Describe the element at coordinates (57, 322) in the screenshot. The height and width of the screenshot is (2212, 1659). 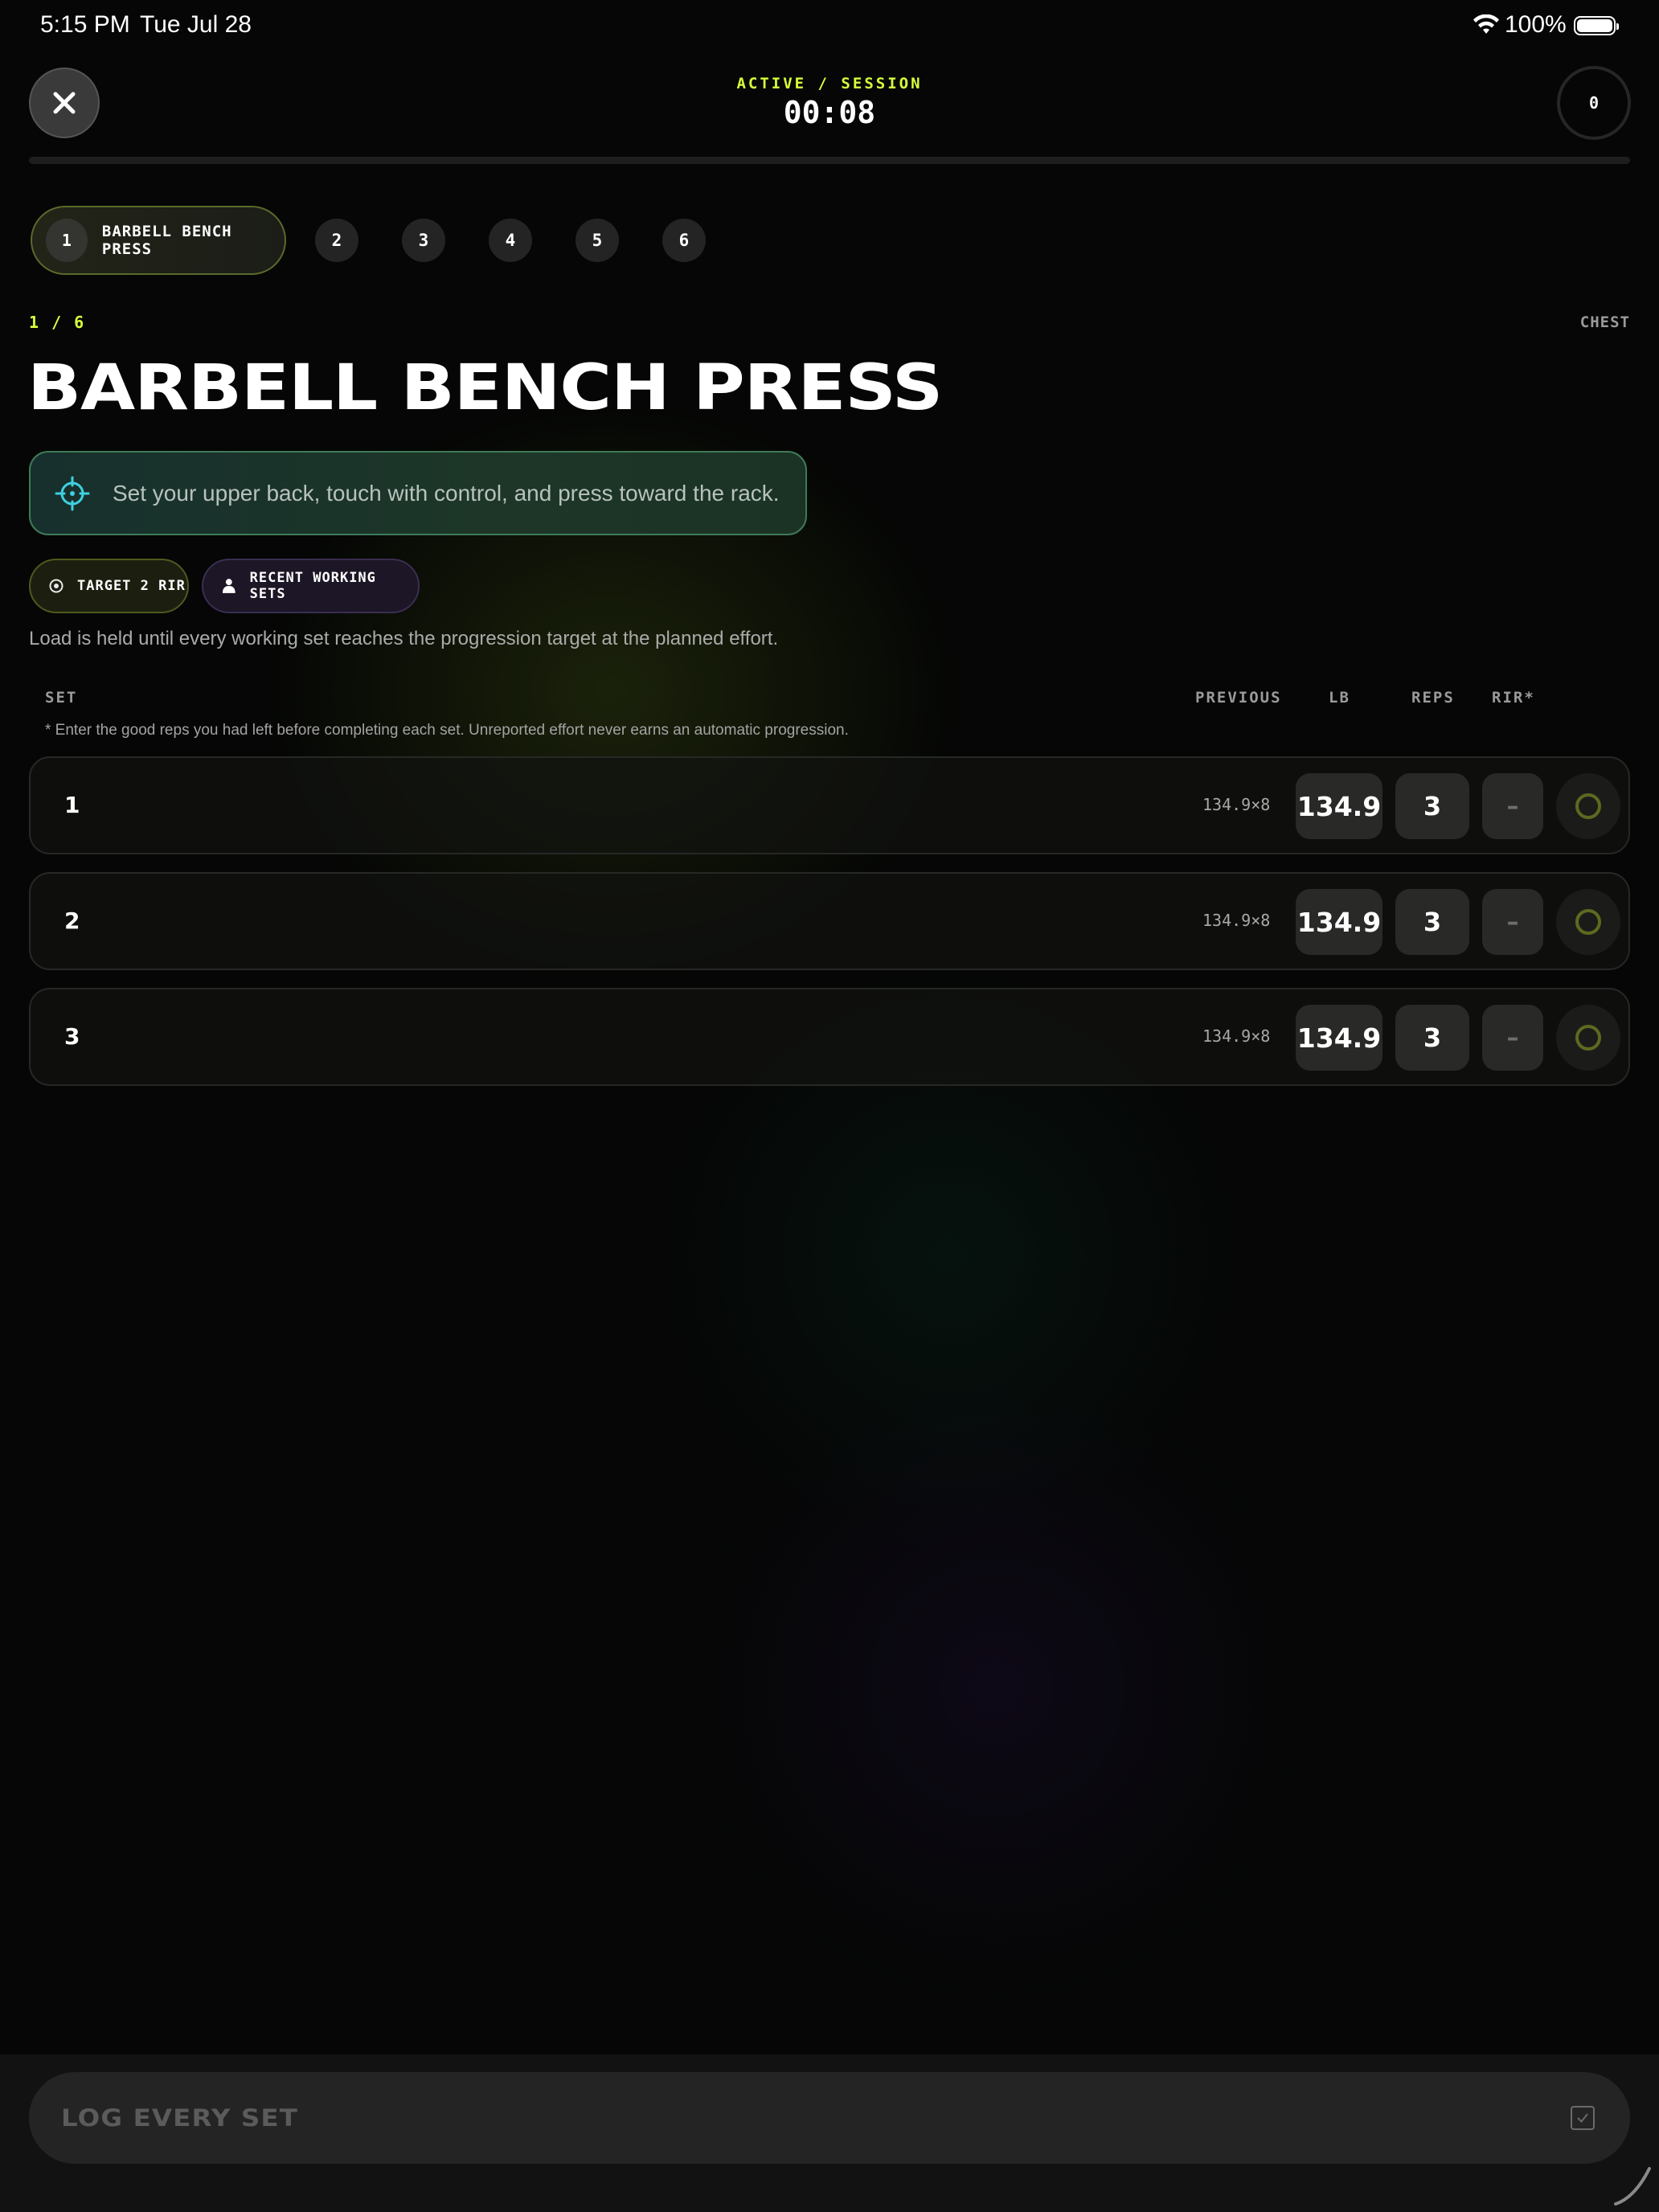
I see `exercise-index: 1 / 6` at that location.